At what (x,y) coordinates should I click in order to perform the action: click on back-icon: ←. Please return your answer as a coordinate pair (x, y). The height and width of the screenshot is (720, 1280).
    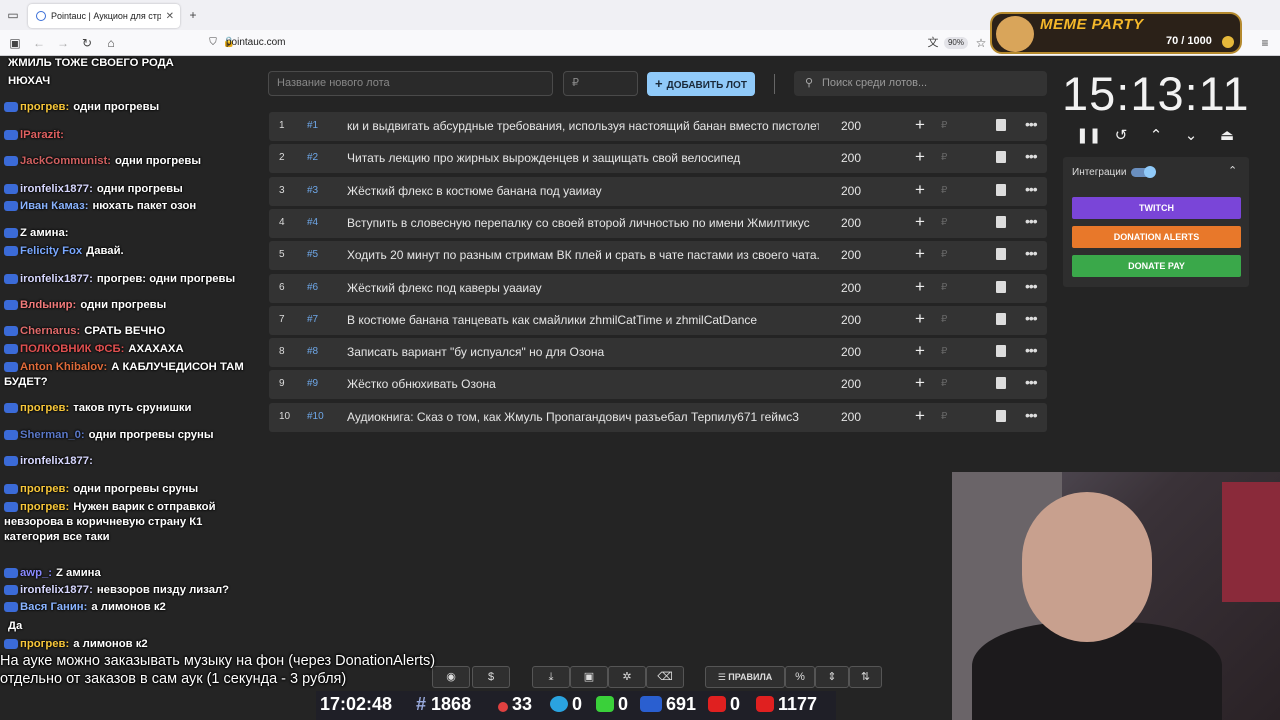
    Looking at the image, I should click on (39, 43).